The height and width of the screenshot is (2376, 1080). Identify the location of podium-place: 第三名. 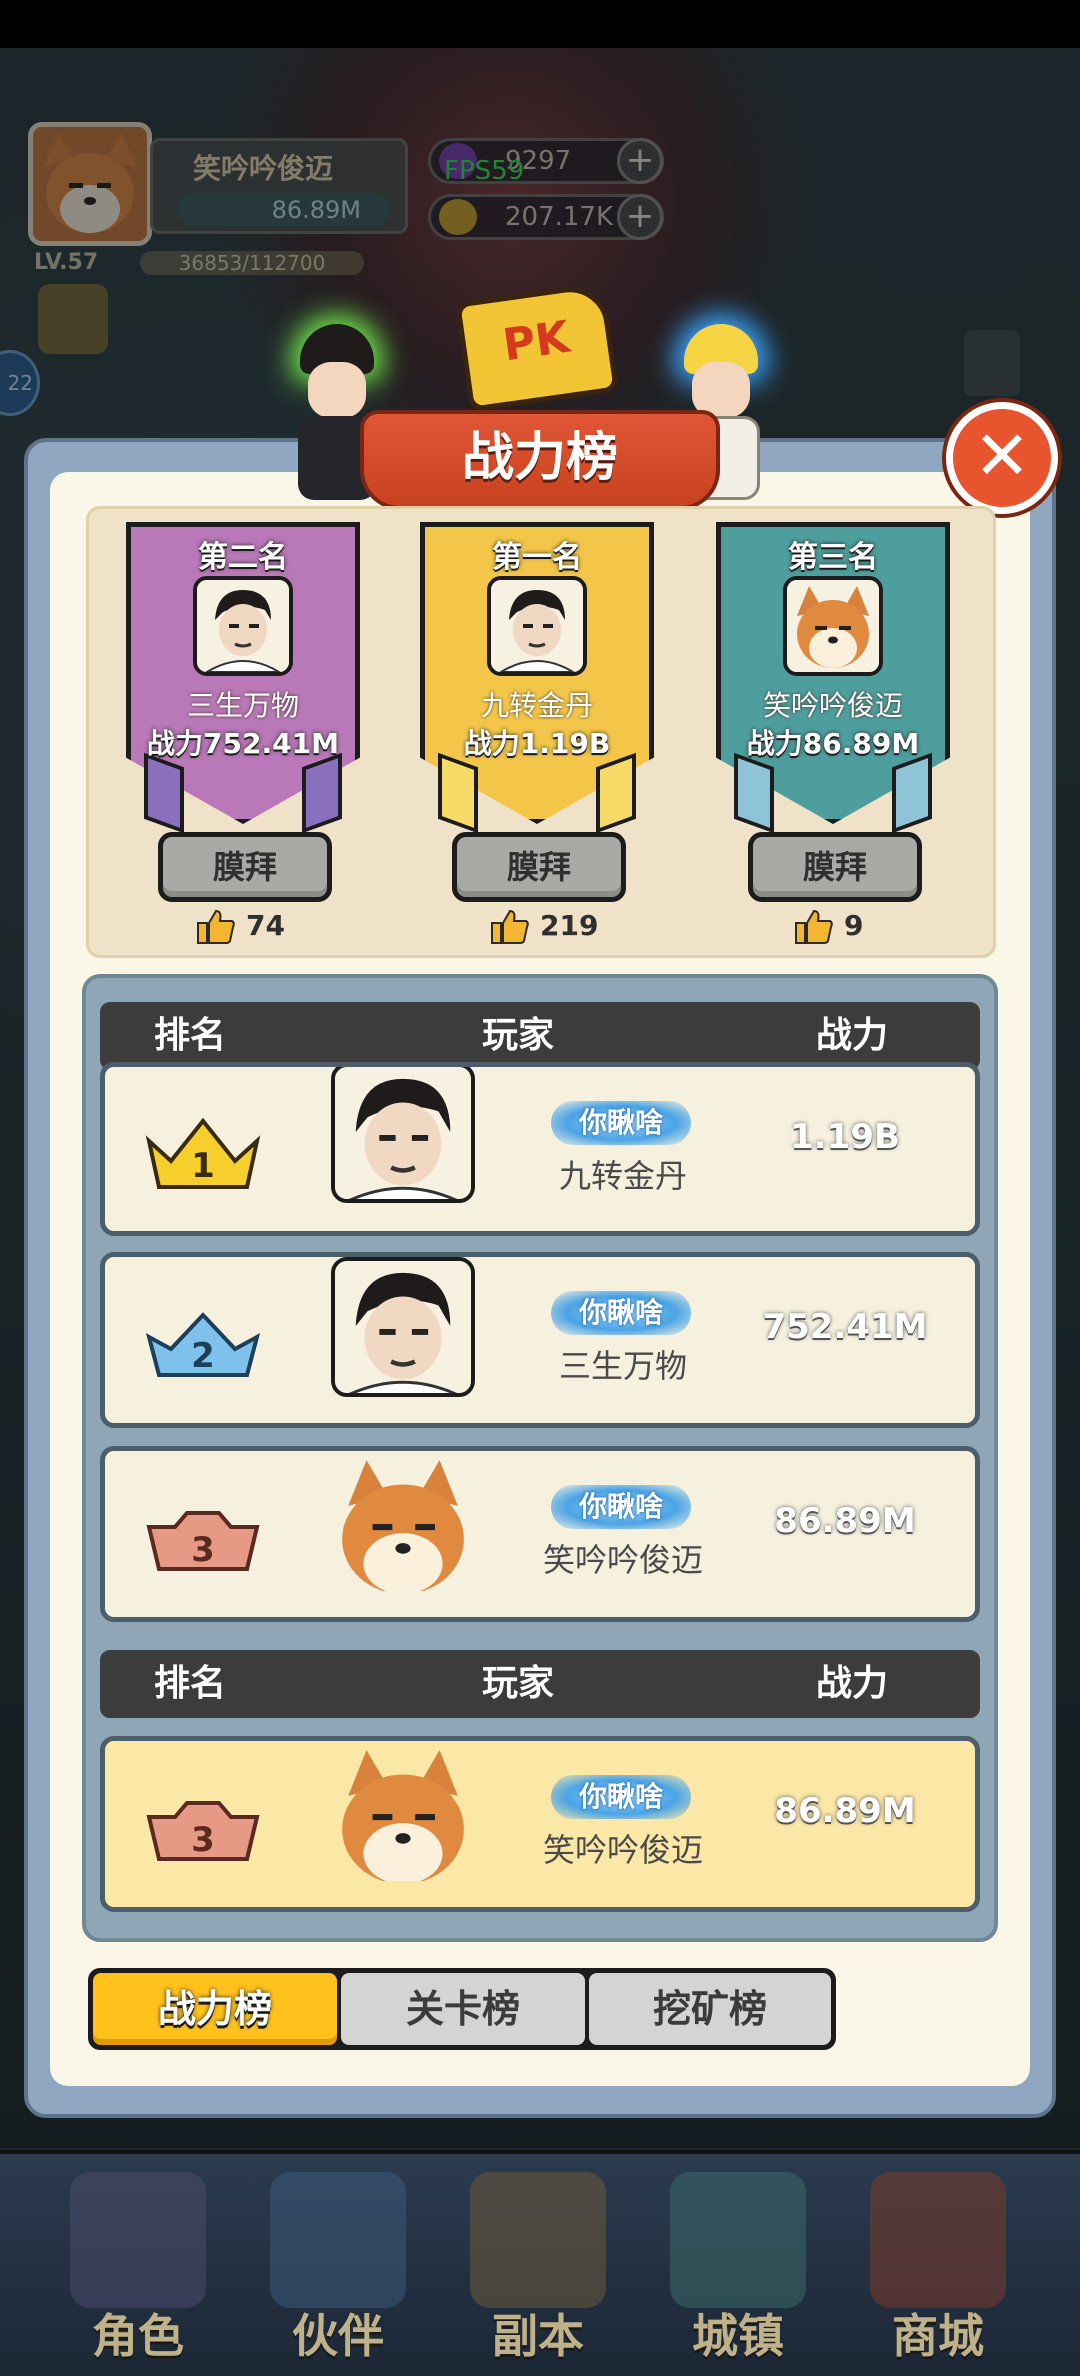
(833, 557).